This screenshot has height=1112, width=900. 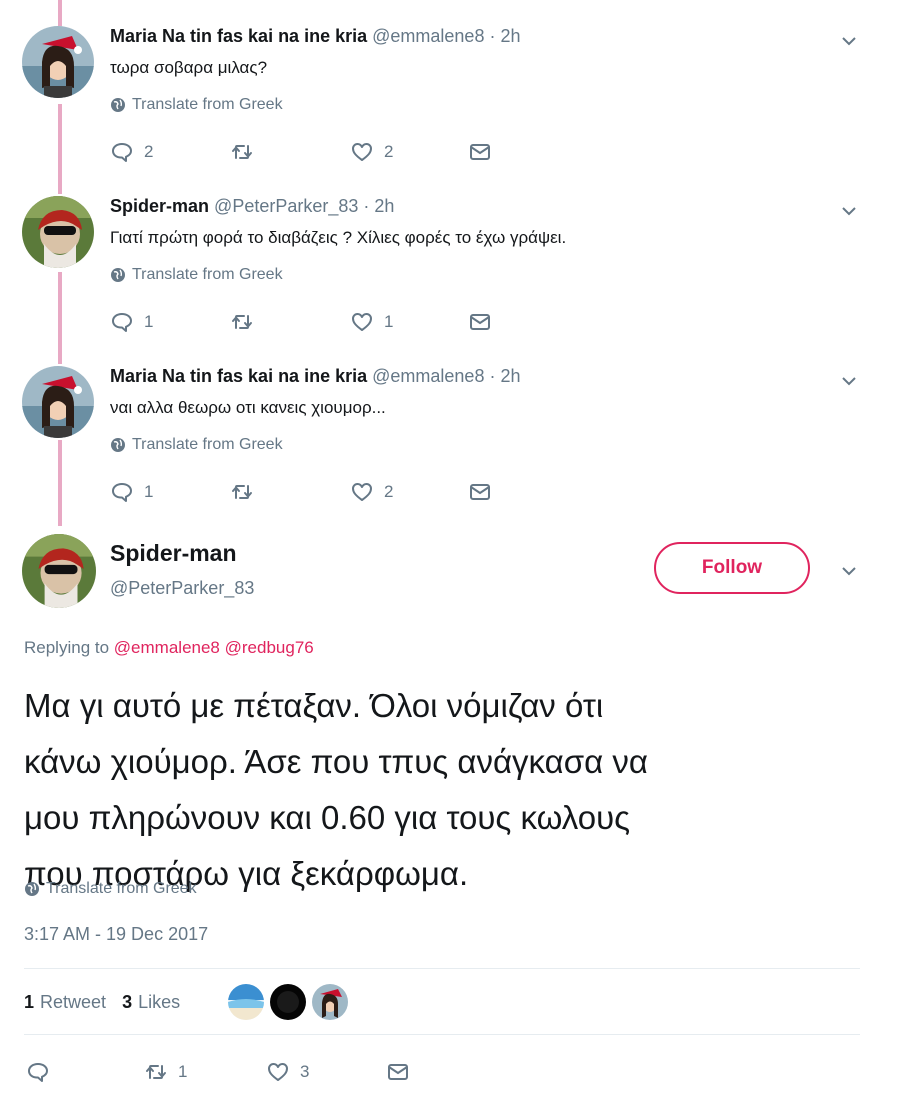 What do you see at coordinates (327, 817) in the screenshot?
I see `tweet-text-line: μου πληρώνουν και 0.60 για τους κωλους` at bounding box center [327, 817].